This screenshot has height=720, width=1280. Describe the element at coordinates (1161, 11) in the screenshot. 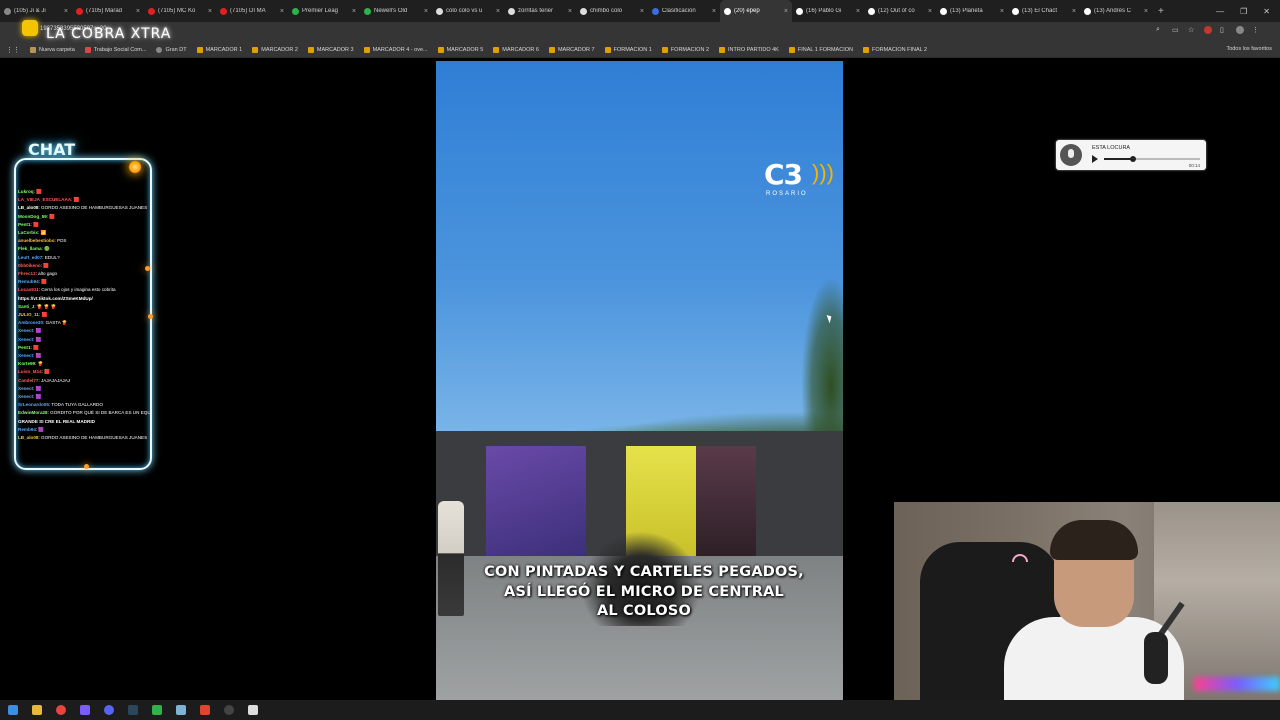

I see `new-tab-button: +` at that location.